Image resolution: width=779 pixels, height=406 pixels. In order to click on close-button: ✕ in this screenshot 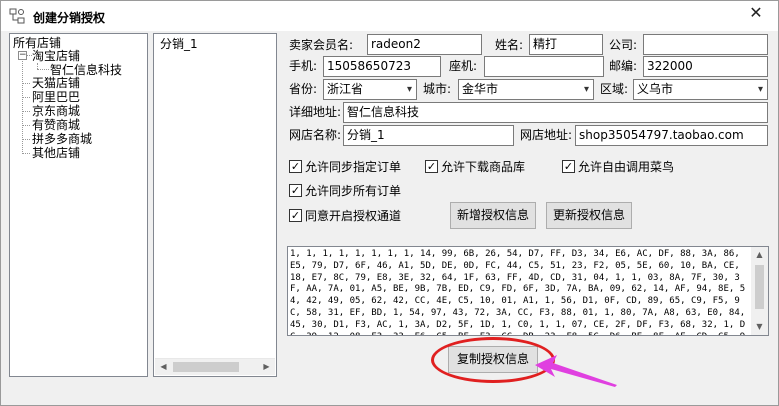, I will do `click(756, 14)`.